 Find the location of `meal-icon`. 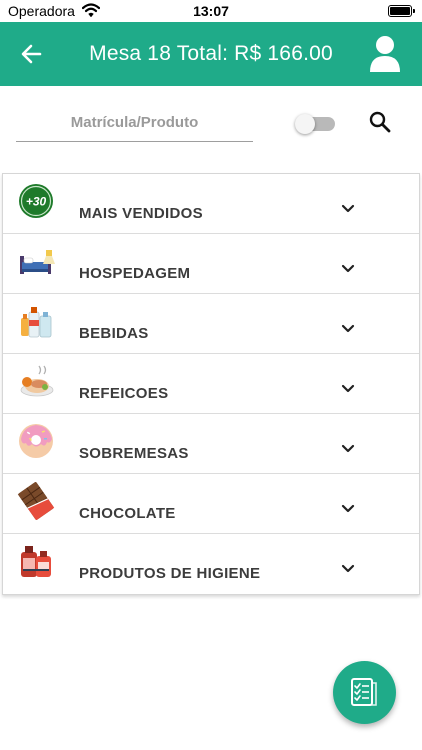

meal-icon is located at coordinates (37, 381).